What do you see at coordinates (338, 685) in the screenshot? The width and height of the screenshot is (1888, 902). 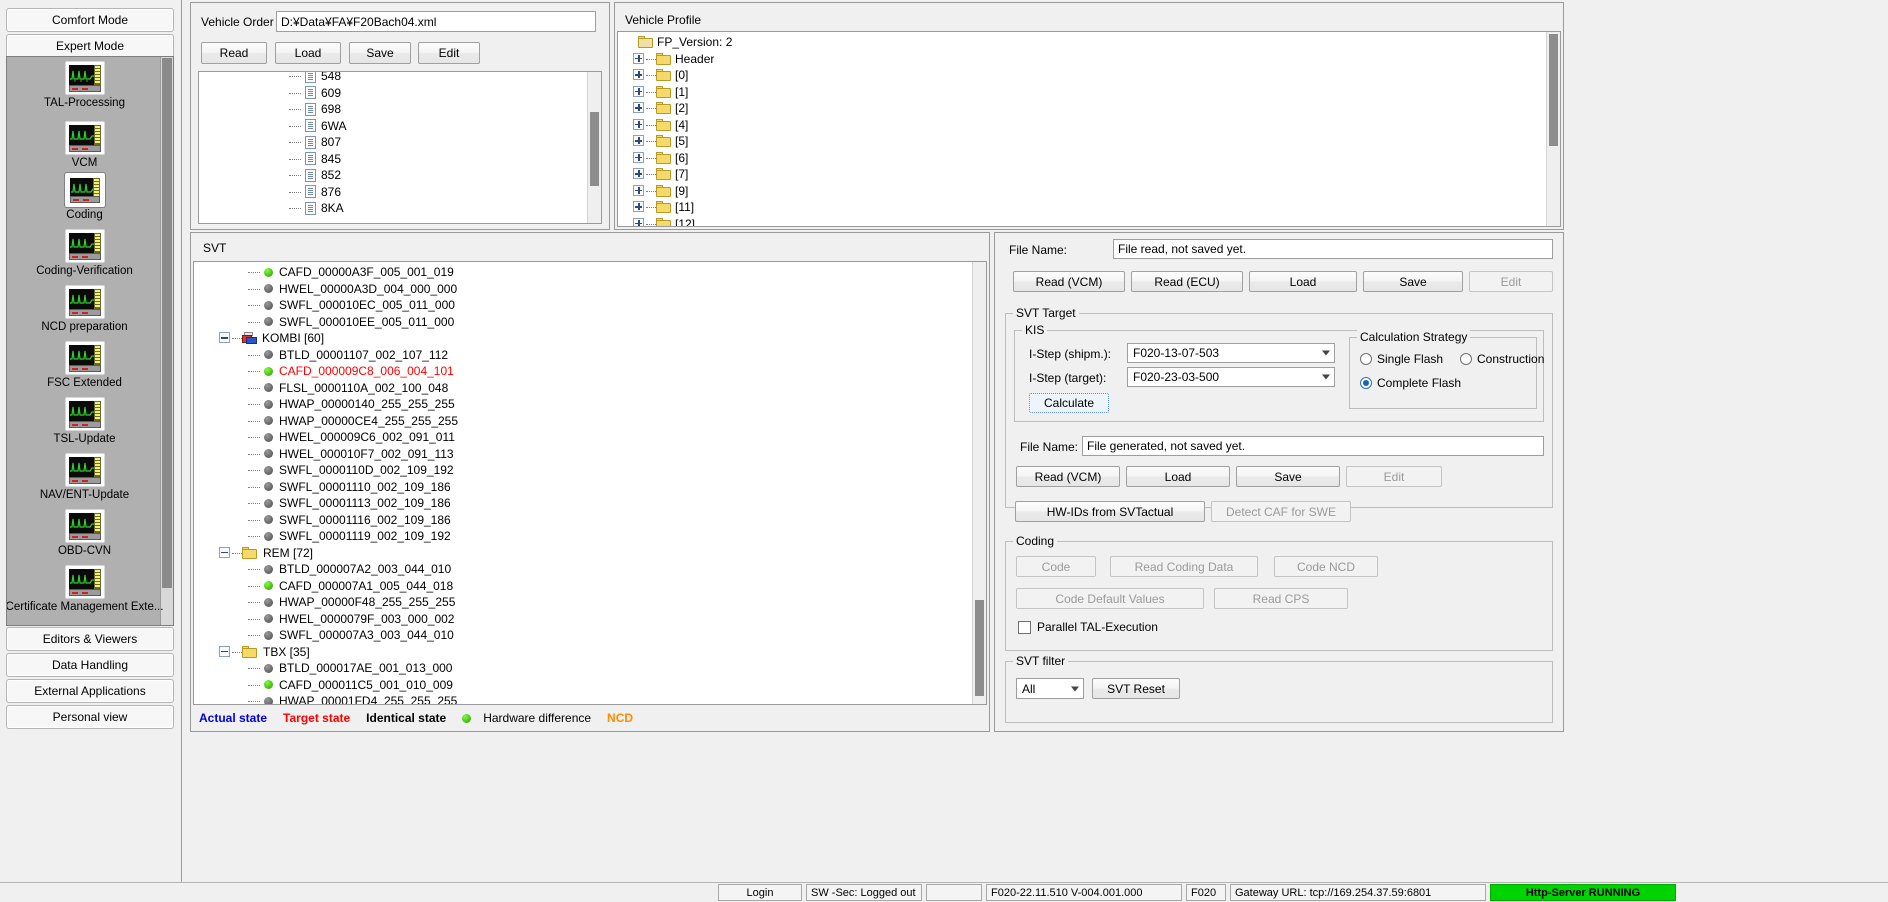 I see `svt-tree-row: CAFD_000011C5_001_010_009` at bounding box center [338, 685].